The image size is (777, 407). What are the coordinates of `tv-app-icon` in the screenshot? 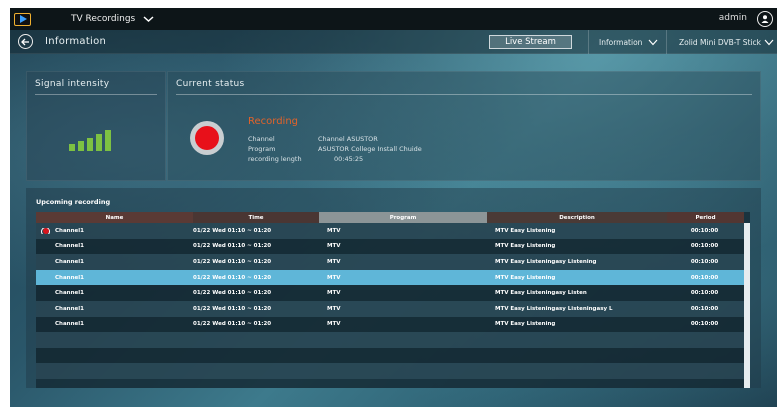 It's located at (22, 19).